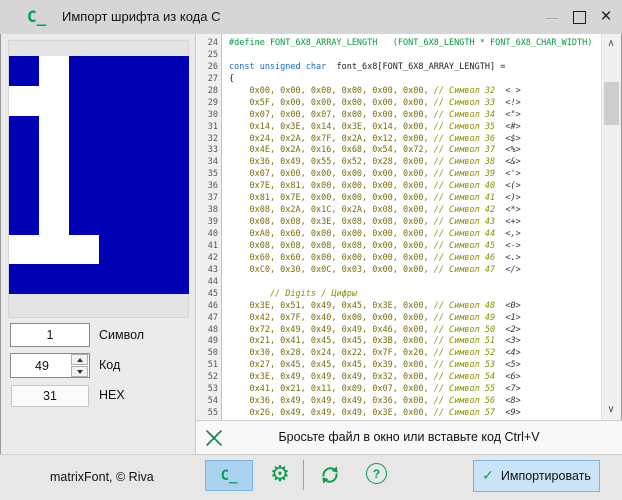 The height and width of the screenshot is (500, 622). I want to click on refresh-icon, so click(330, 475).